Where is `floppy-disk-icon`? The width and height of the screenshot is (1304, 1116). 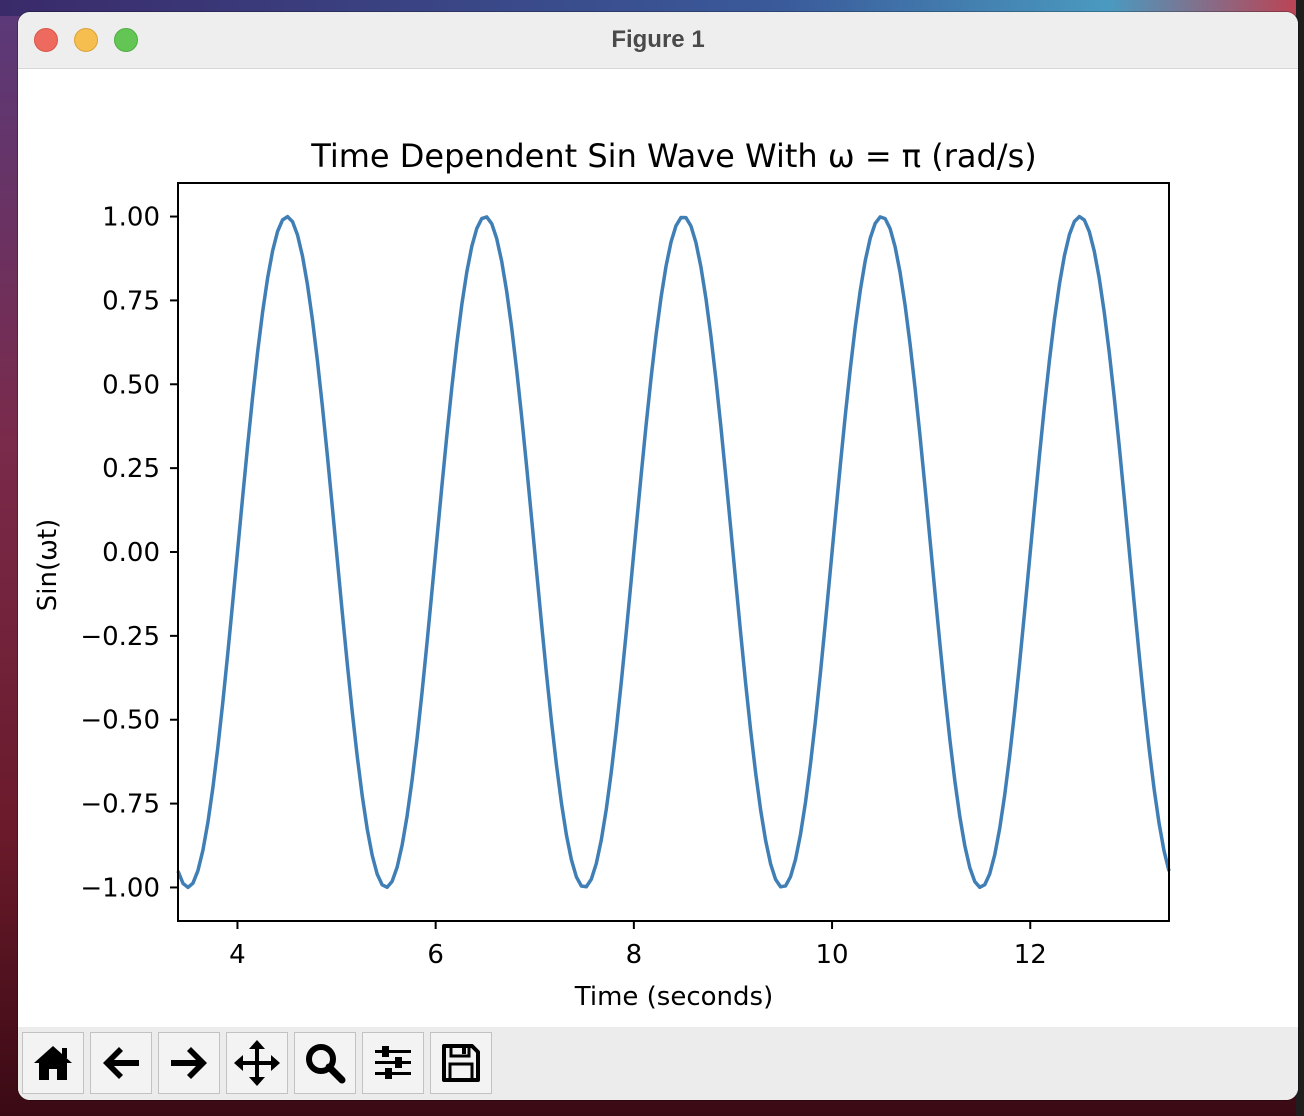 floppy-disk-icon is located at coordinates (461, 1063).